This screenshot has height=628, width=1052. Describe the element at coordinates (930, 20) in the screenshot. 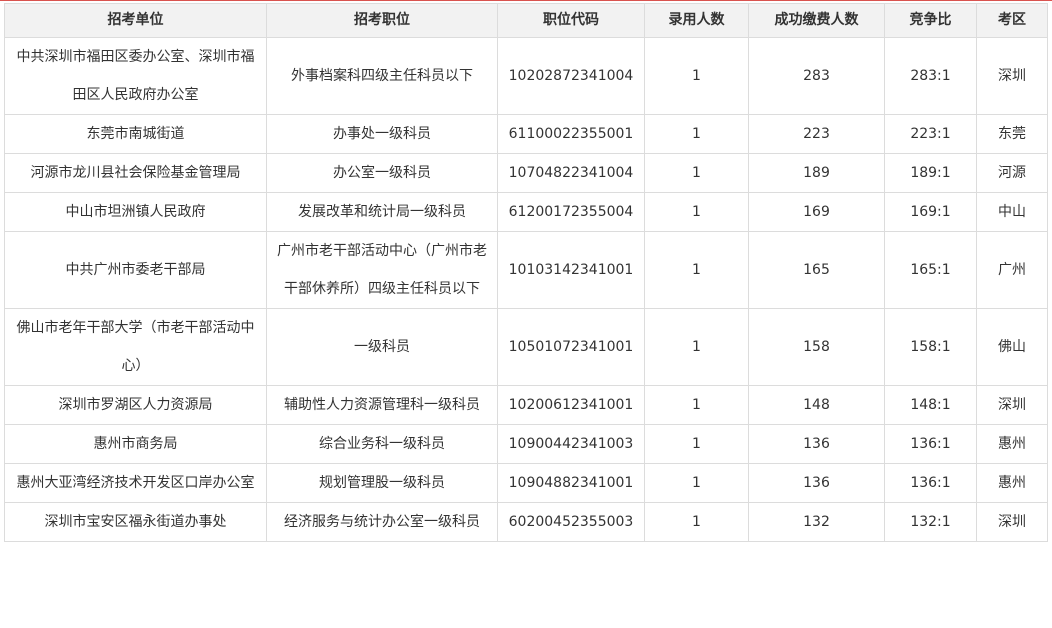

I see `header-competition-ratio: 竞争比` at that location.